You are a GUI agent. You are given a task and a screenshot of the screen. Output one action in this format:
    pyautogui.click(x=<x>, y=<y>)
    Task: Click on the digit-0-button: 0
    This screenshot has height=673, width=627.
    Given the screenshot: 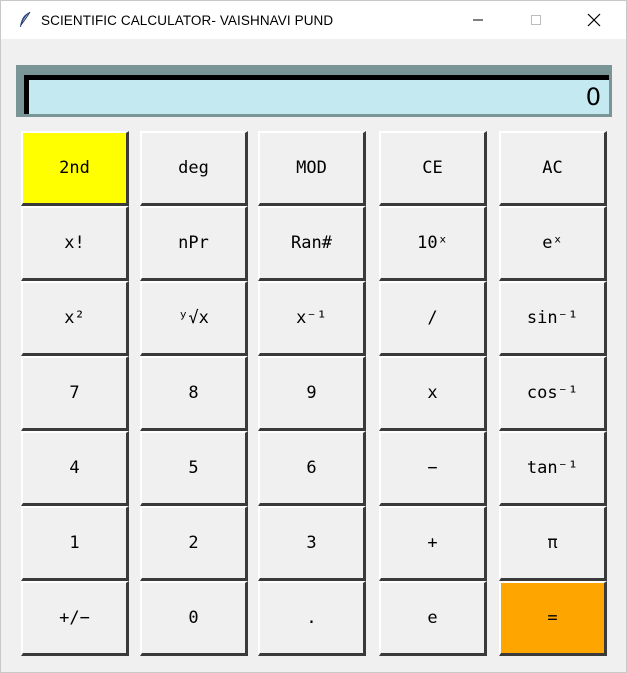 What is the action you would take?
    pyautogui.click(x=194, y=618)
    